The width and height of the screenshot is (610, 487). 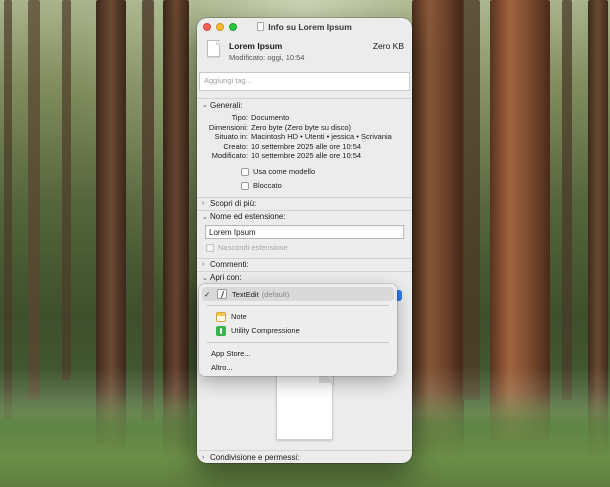 What do you see at coordinates (222, 294) in the screenshot?
I see `textedit-icon` at bounding box center [222, 294].